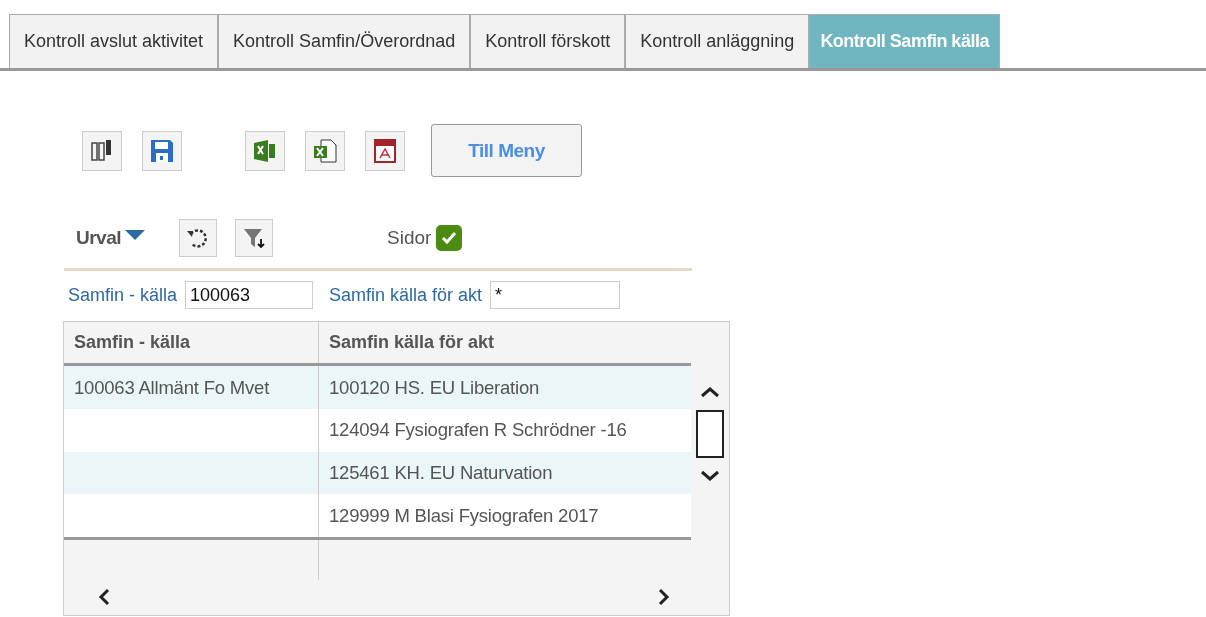 This screenshot has width=1206, height=617. I want to click on column-header: Samfin källa för akt, so click(505, 343).